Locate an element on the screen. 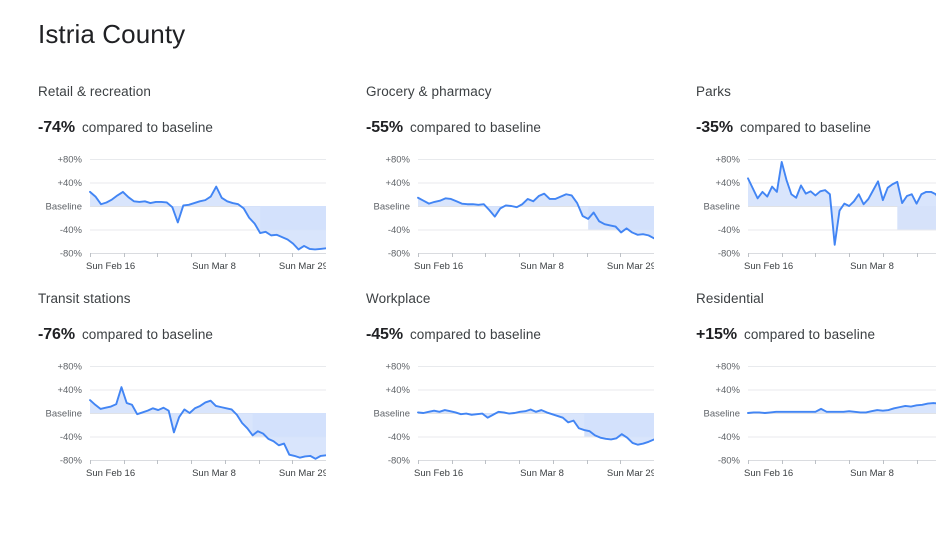  percent-change: +15% is located at coordinates (716, 334).